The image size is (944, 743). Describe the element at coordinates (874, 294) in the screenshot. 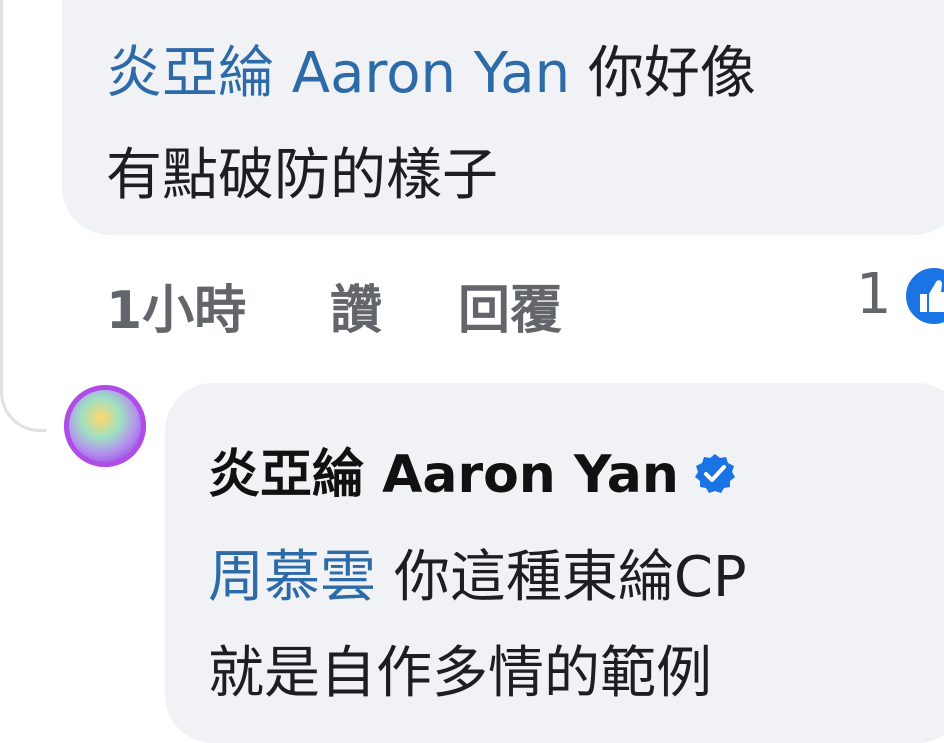

I see `reaction-count: 1` at that location.